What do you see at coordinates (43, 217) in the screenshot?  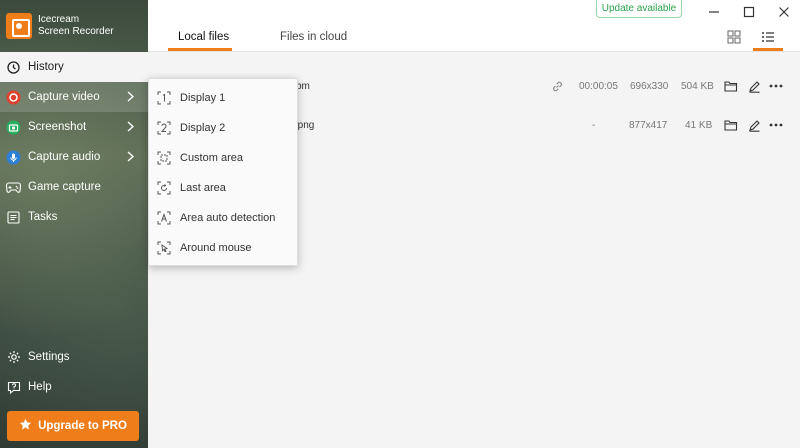 I see `sidebar-item-label: Tasks` at bounding box center [43, 217].